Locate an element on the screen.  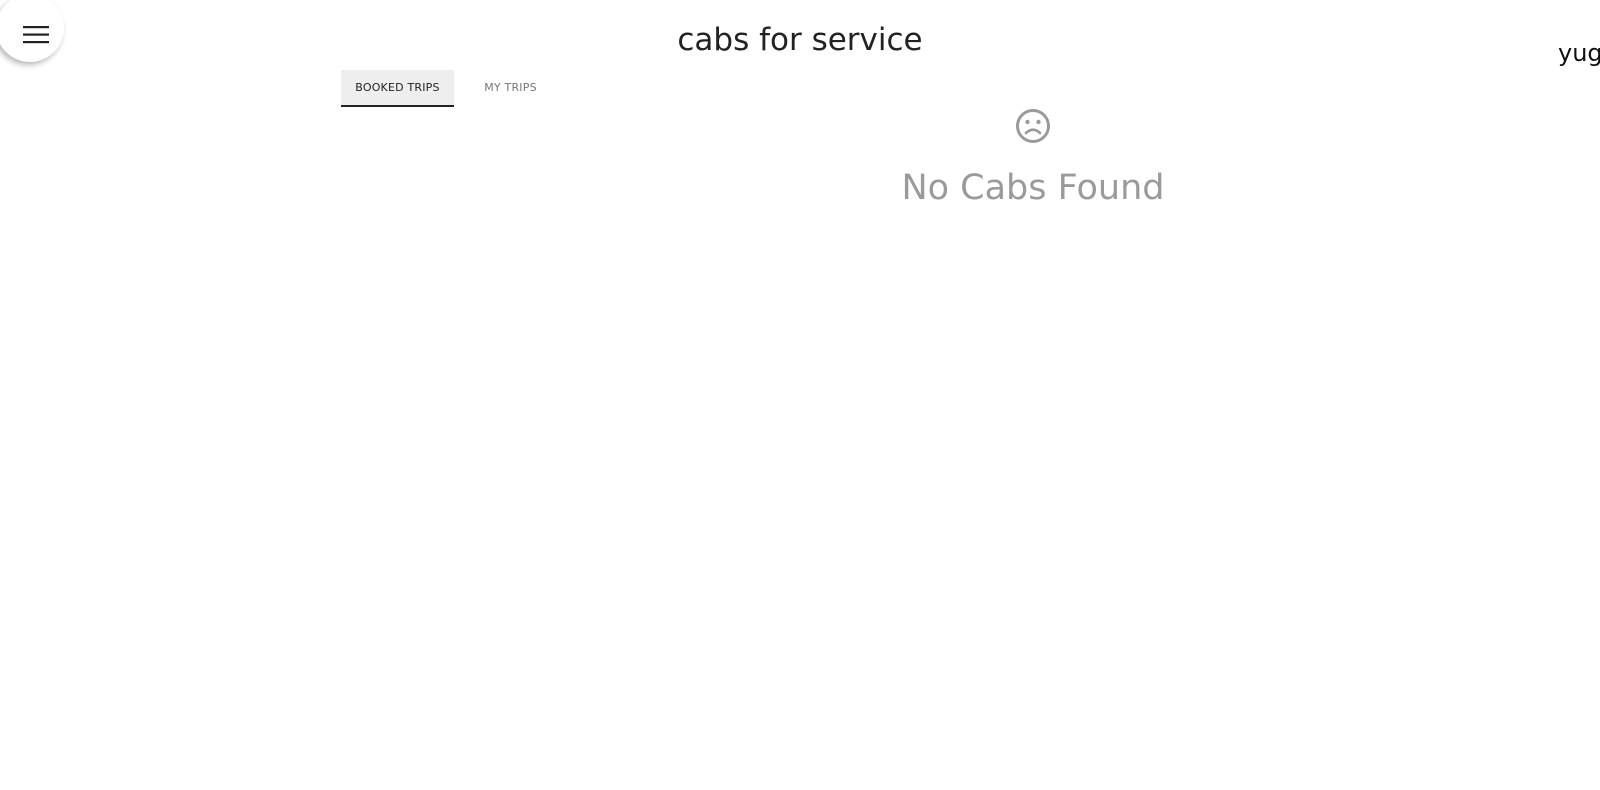
hamburger-menu-icon is located at coordinates (36, 35).